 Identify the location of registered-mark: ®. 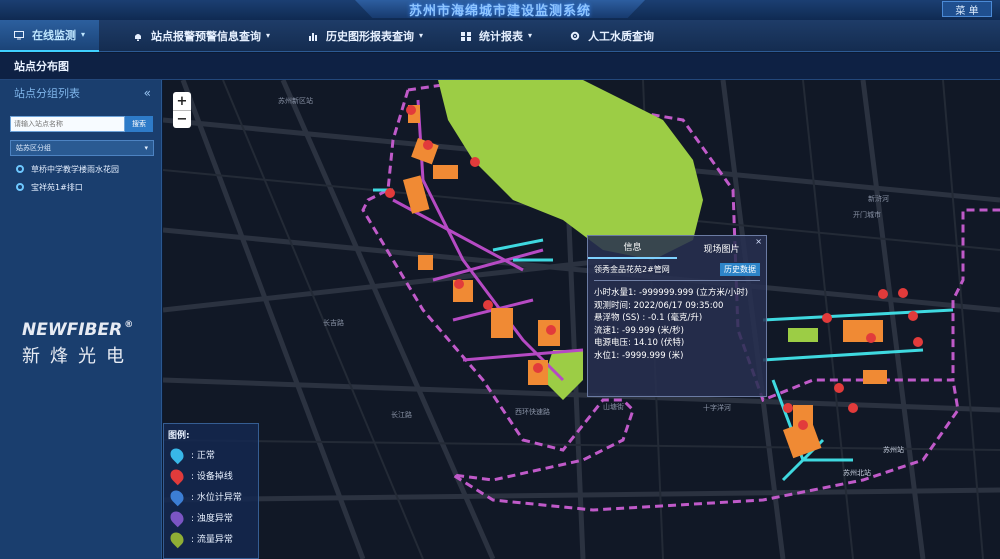
(129, 325).